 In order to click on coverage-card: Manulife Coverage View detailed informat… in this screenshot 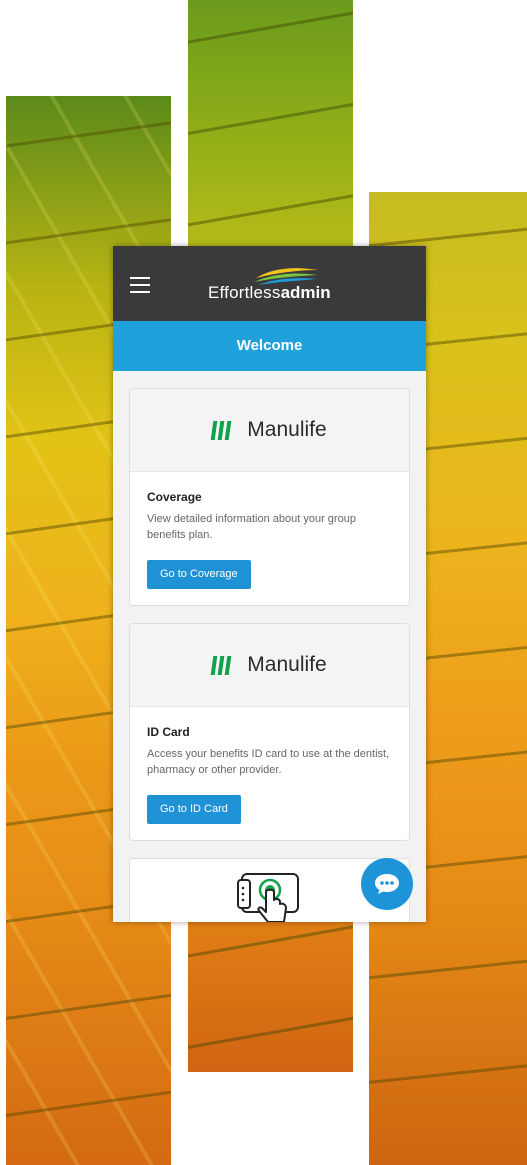, I will do `click(269, 497)`.